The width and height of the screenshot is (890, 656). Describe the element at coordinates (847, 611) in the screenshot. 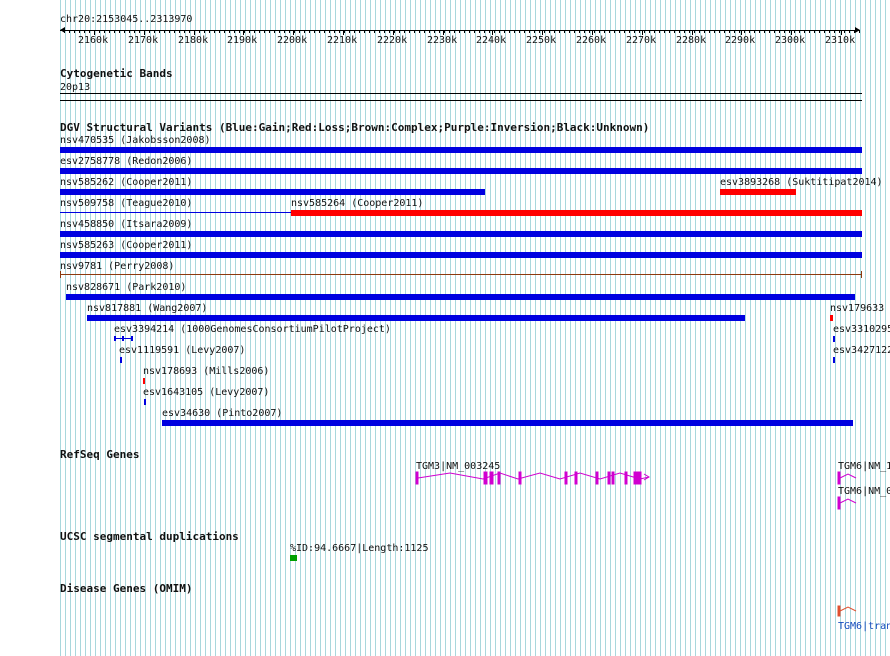

I see `omim-gene-model` at that location.